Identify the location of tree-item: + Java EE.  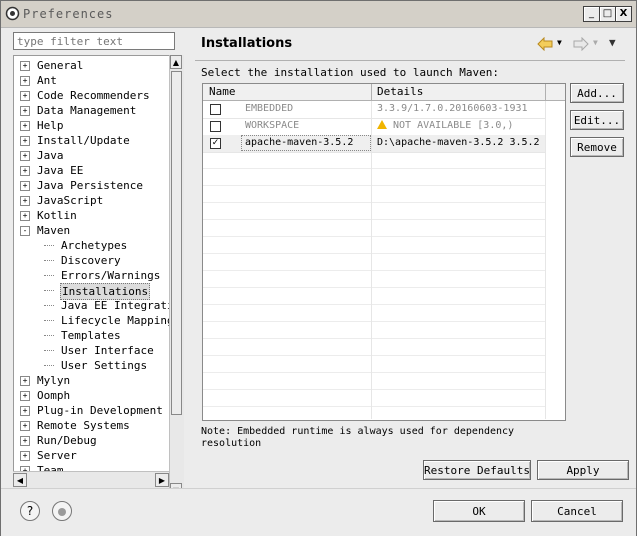
(92, 170).